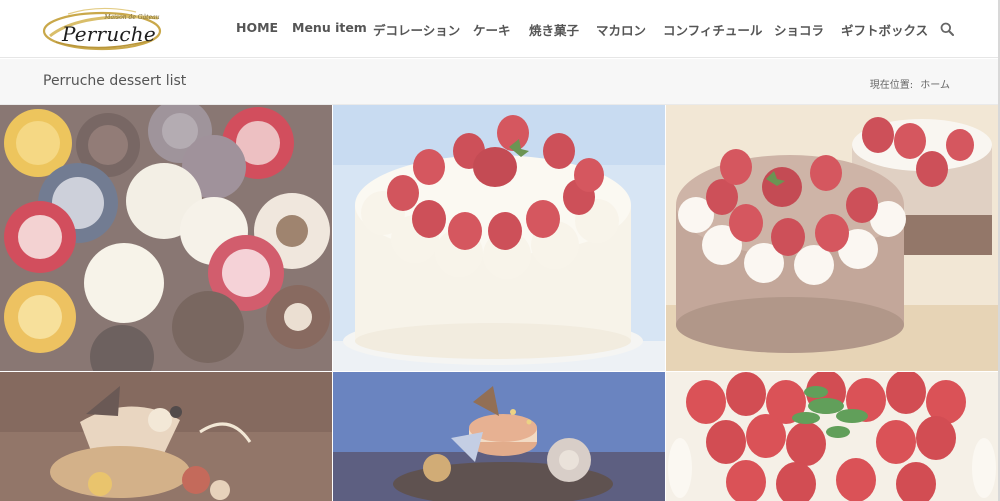  I want to click on search-icon, so click(947, 29).